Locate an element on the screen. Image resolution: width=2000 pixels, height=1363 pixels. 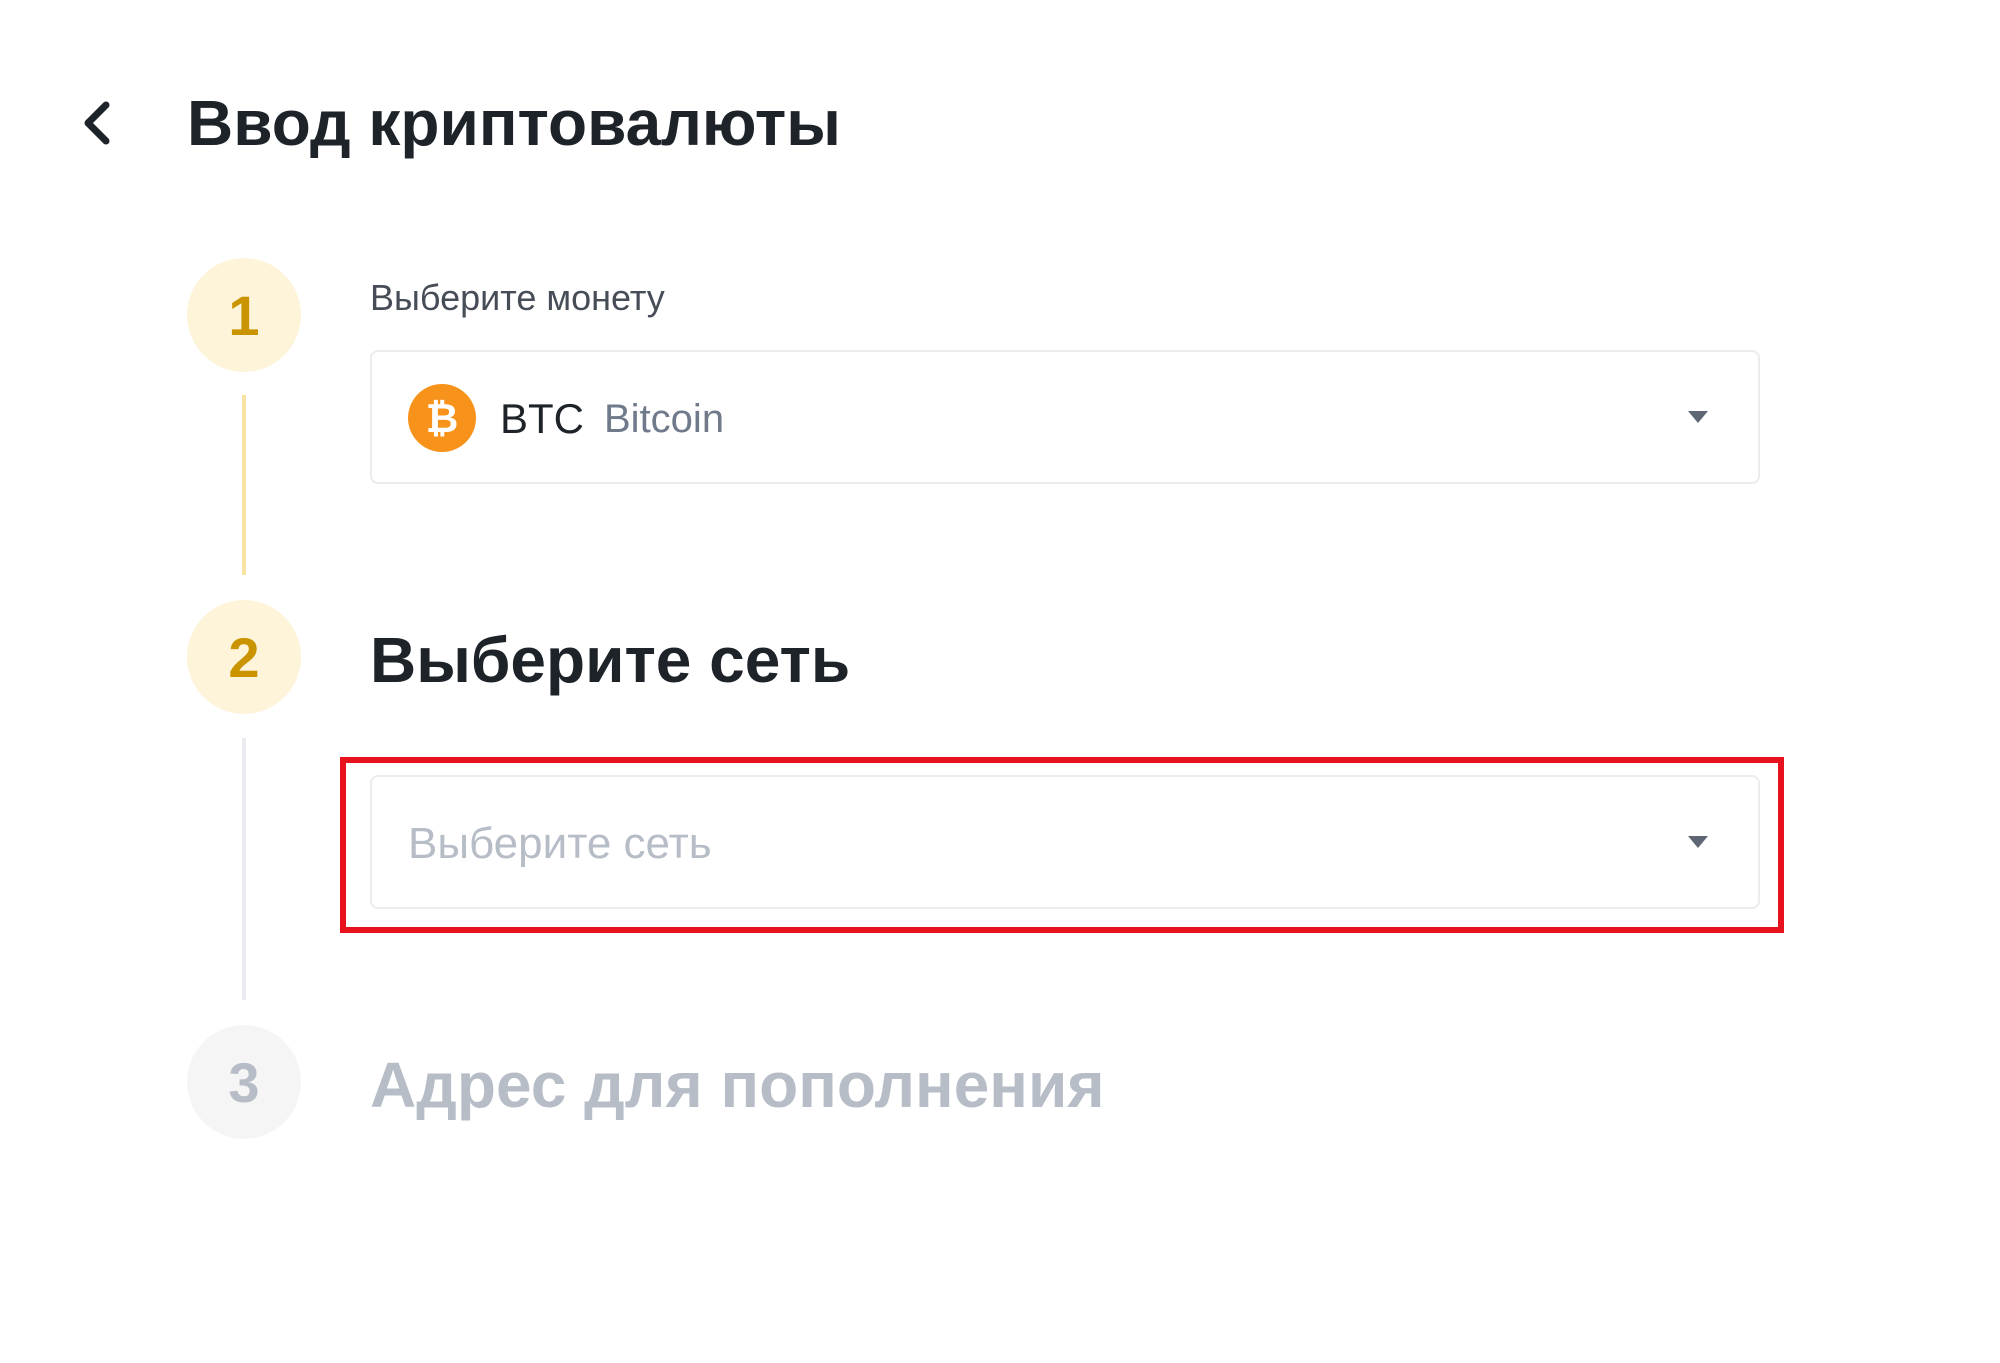
step-2-indicator: 2 is located at coordinates (244, 657).